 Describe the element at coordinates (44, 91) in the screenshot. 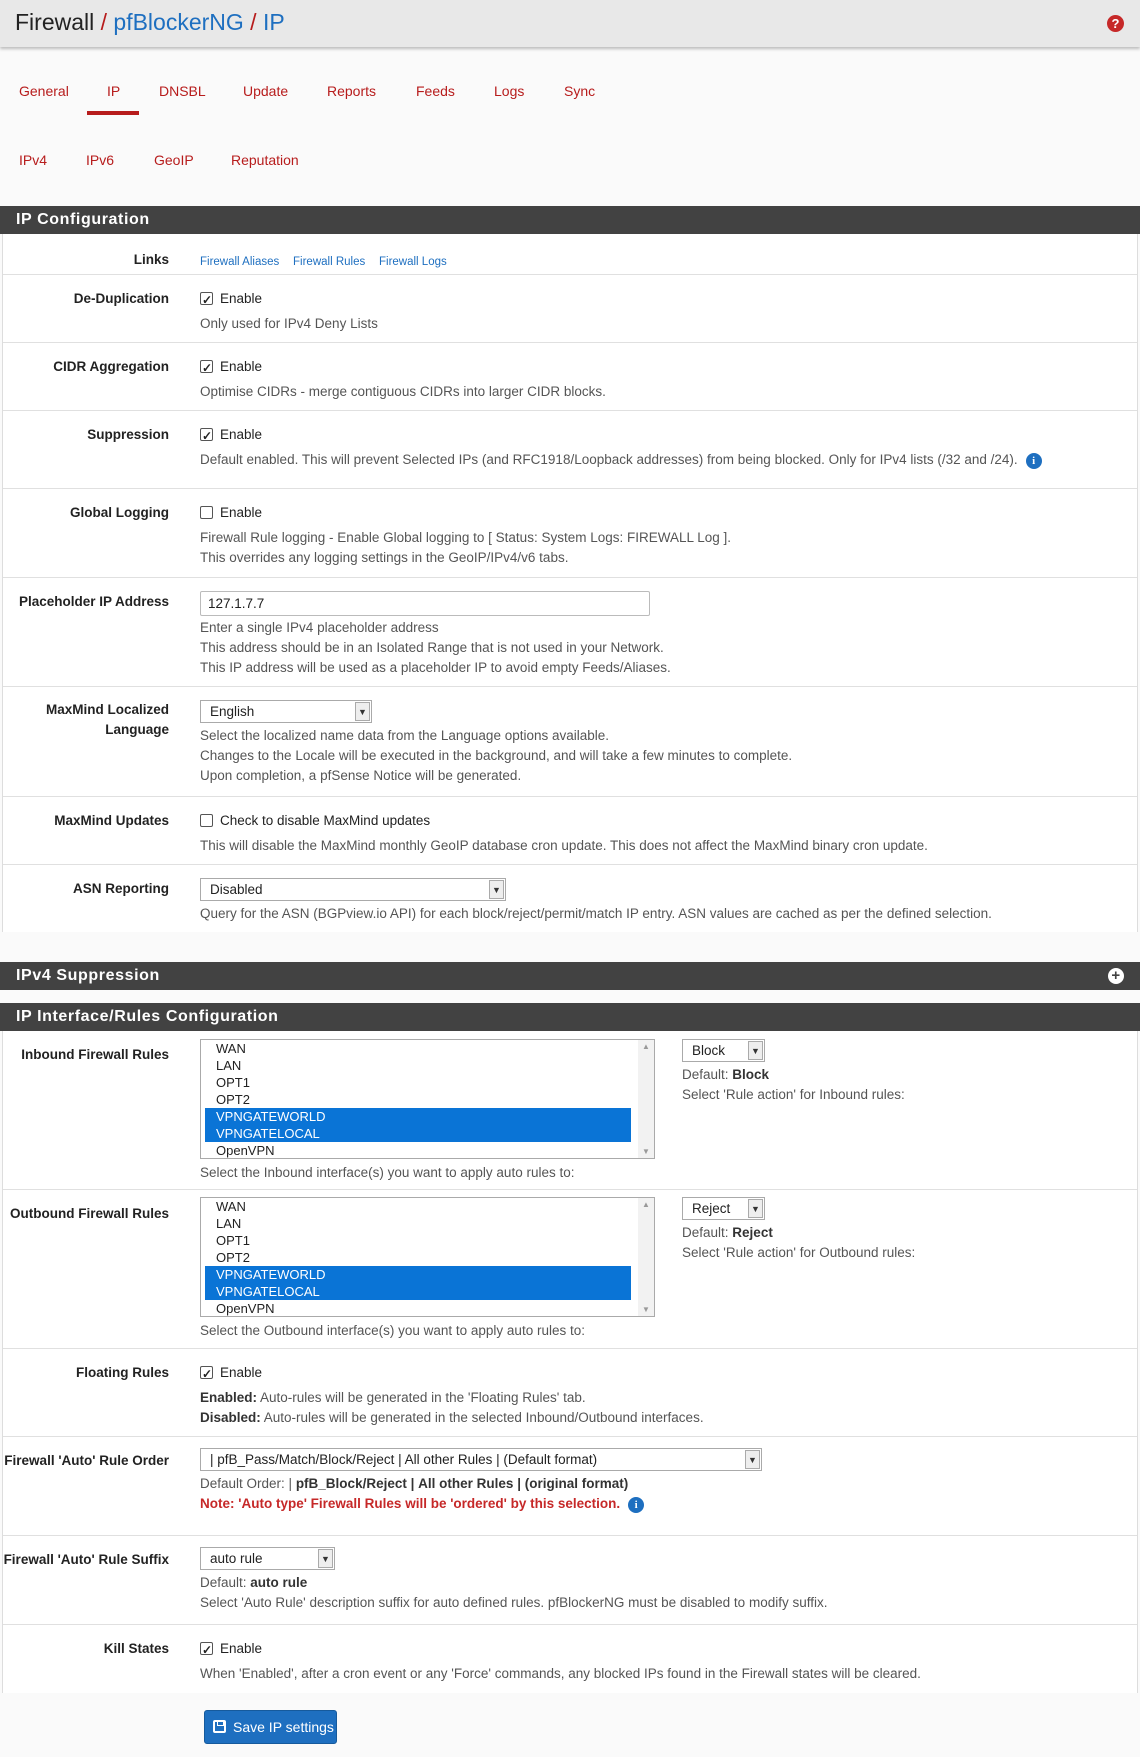

I see `tab-general: General` at that location.